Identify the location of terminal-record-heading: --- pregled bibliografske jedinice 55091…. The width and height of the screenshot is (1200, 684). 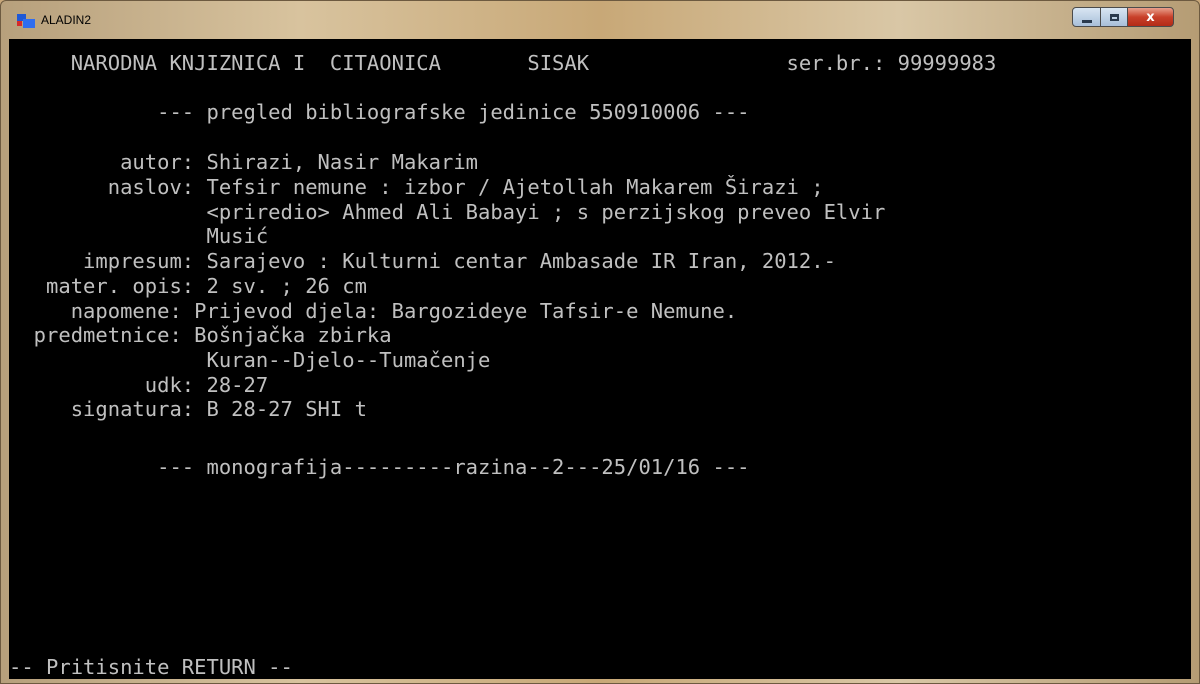
(379, 112).